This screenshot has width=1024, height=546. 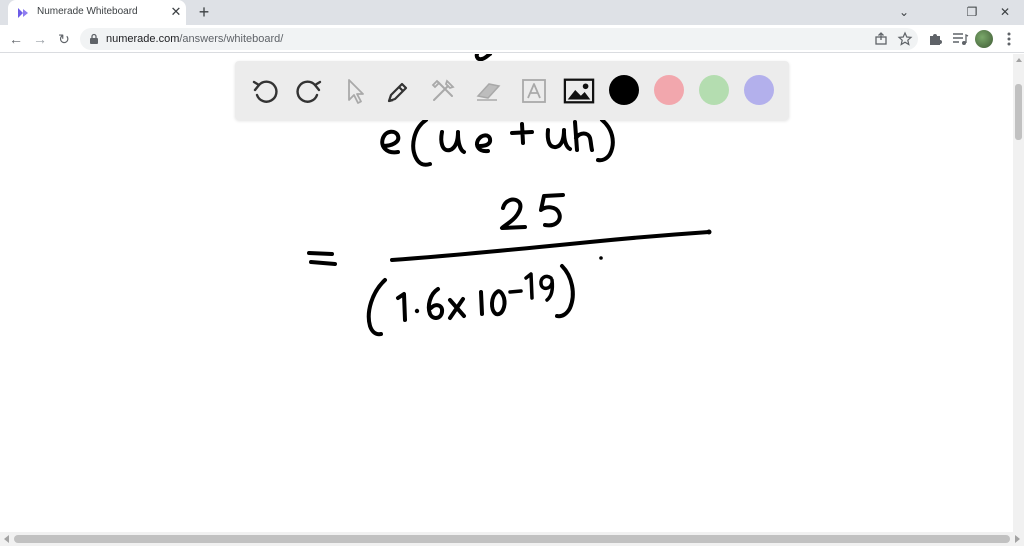 What do you see at coordinates (40, 39) in the screenshot?
I see `forward-button: →` at bounding box center [40, 39].